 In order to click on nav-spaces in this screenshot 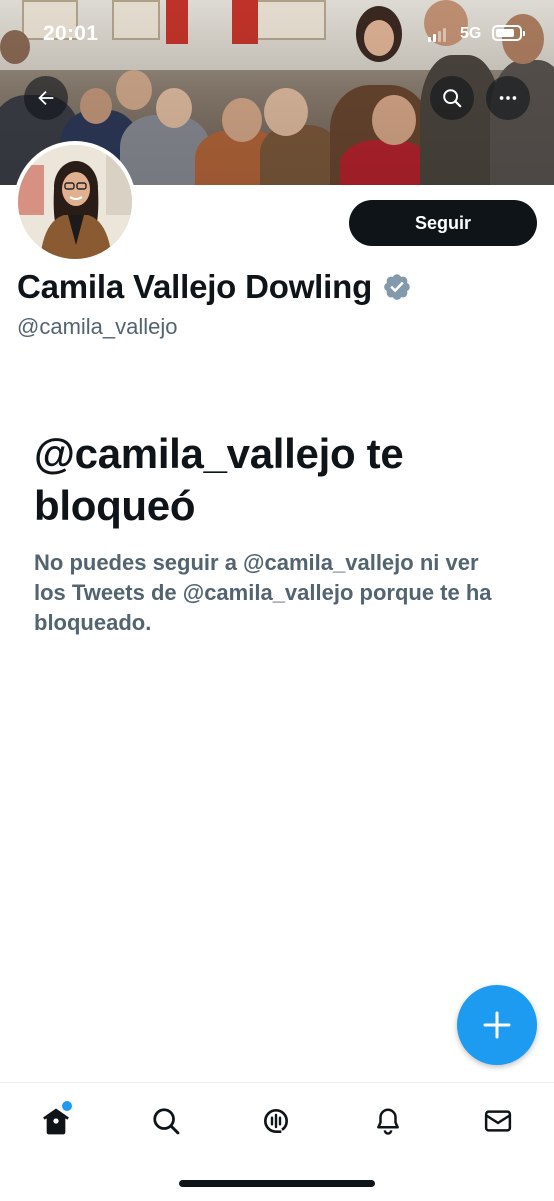, I will do `click(276, 1121)`.